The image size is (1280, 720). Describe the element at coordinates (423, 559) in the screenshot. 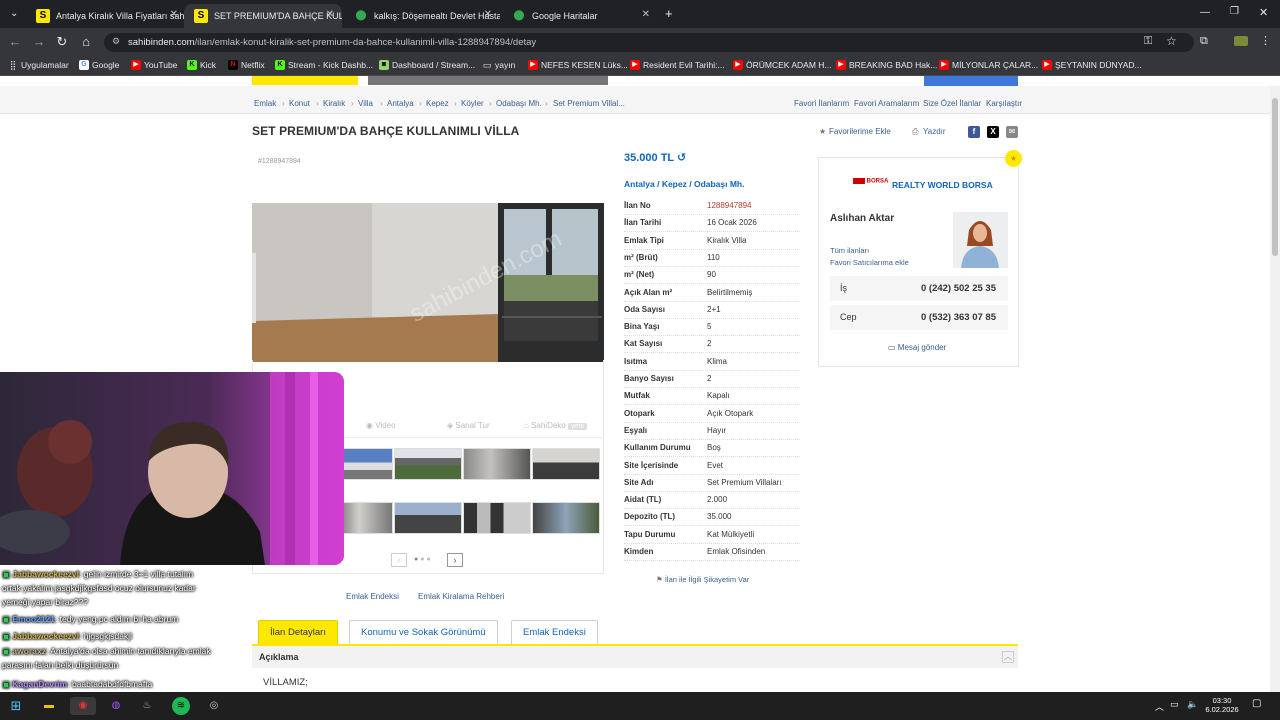

I see `thumbs-pagination-dots: ●●●` at that location.